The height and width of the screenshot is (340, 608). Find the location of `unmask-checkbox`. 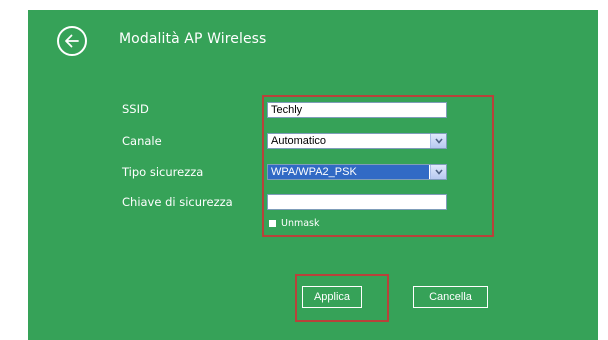

unmask-checkbox is located at coordinates (272, 223).